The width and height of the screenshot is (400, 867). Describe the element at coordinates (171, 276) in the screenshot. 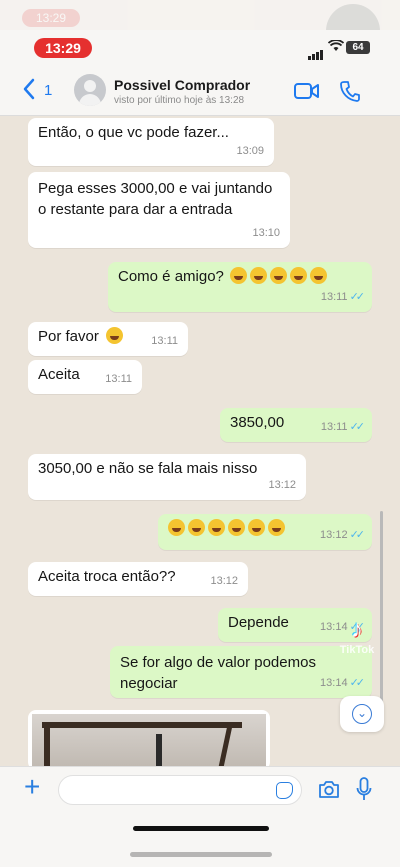

I see `message-text: Como é amigo?` at that location.